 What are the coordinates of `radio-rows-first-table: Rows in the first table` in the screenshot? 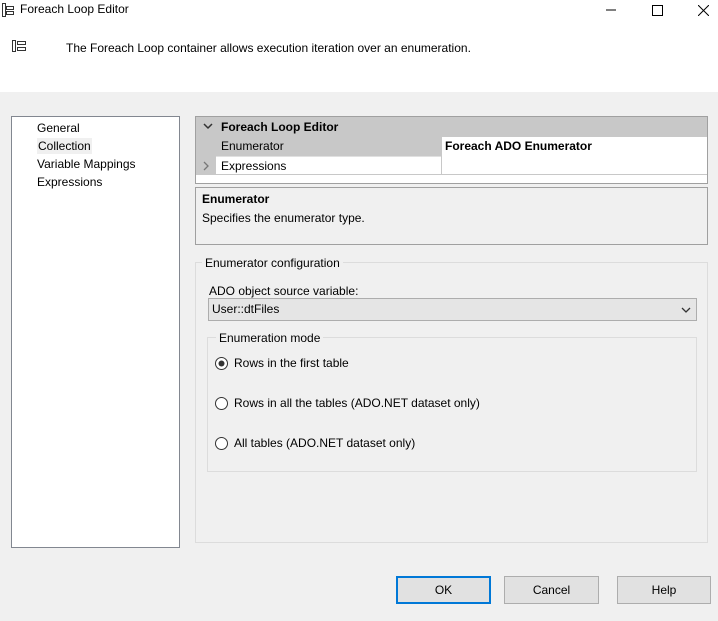 It's located at (282, 363).